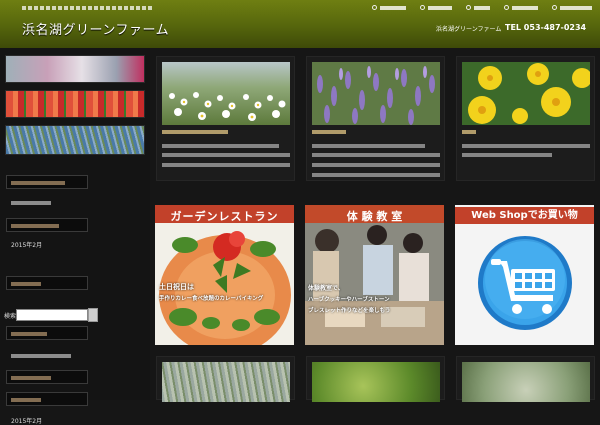 This screenshot has width=600, height=425. What do you see at coordinates (349, 311) in the screenshot?
I see `taiken-banner-line3: ブレスレット作りなどを楽しもう` at bounding box center [349, 311].